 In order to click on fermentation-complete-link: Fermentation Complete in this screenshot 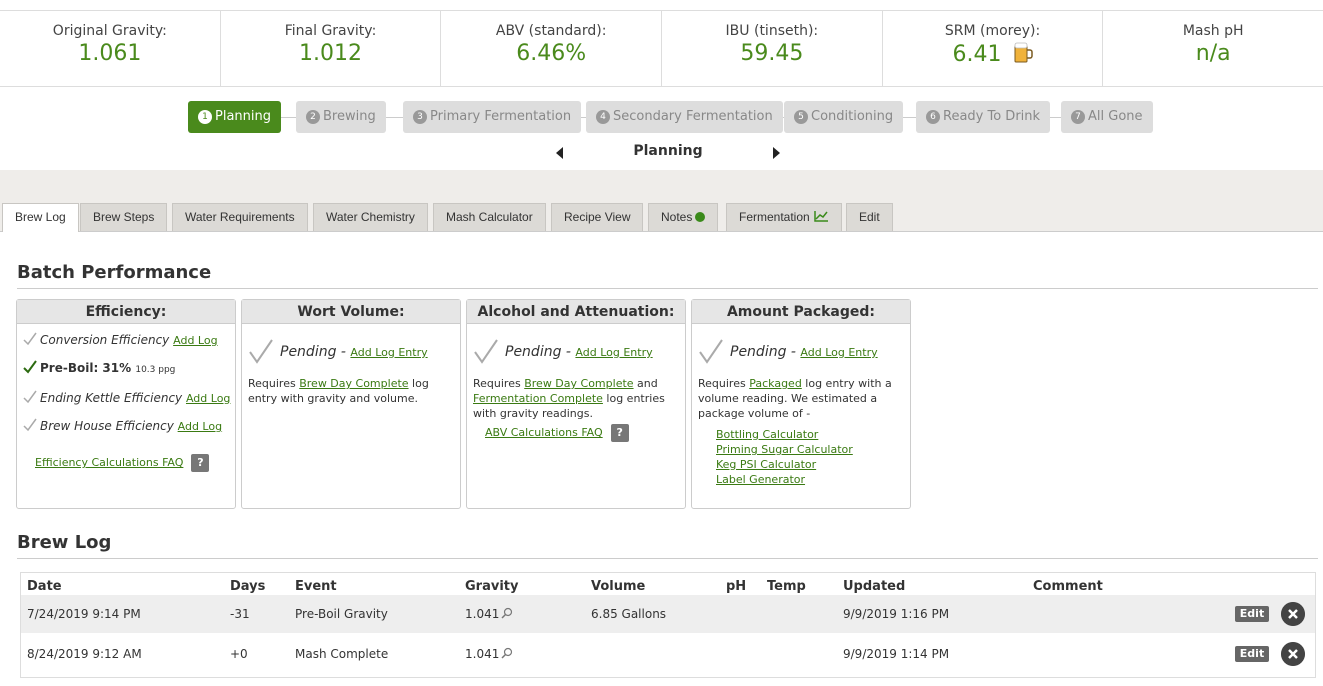, I will do `click(538, 398)`.